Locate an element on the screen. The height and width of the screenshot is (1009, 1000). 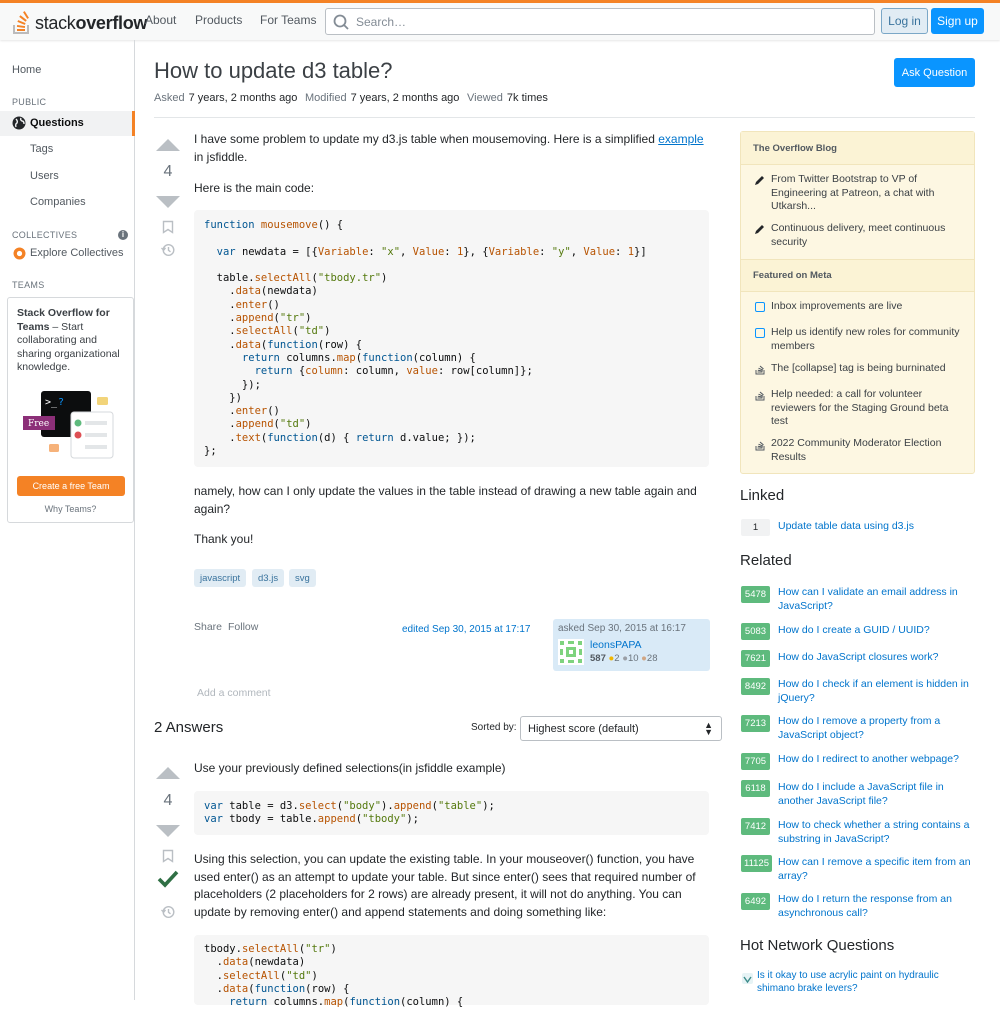
meta-item: Inbox improvements are live is located at coordinates (868, 307).